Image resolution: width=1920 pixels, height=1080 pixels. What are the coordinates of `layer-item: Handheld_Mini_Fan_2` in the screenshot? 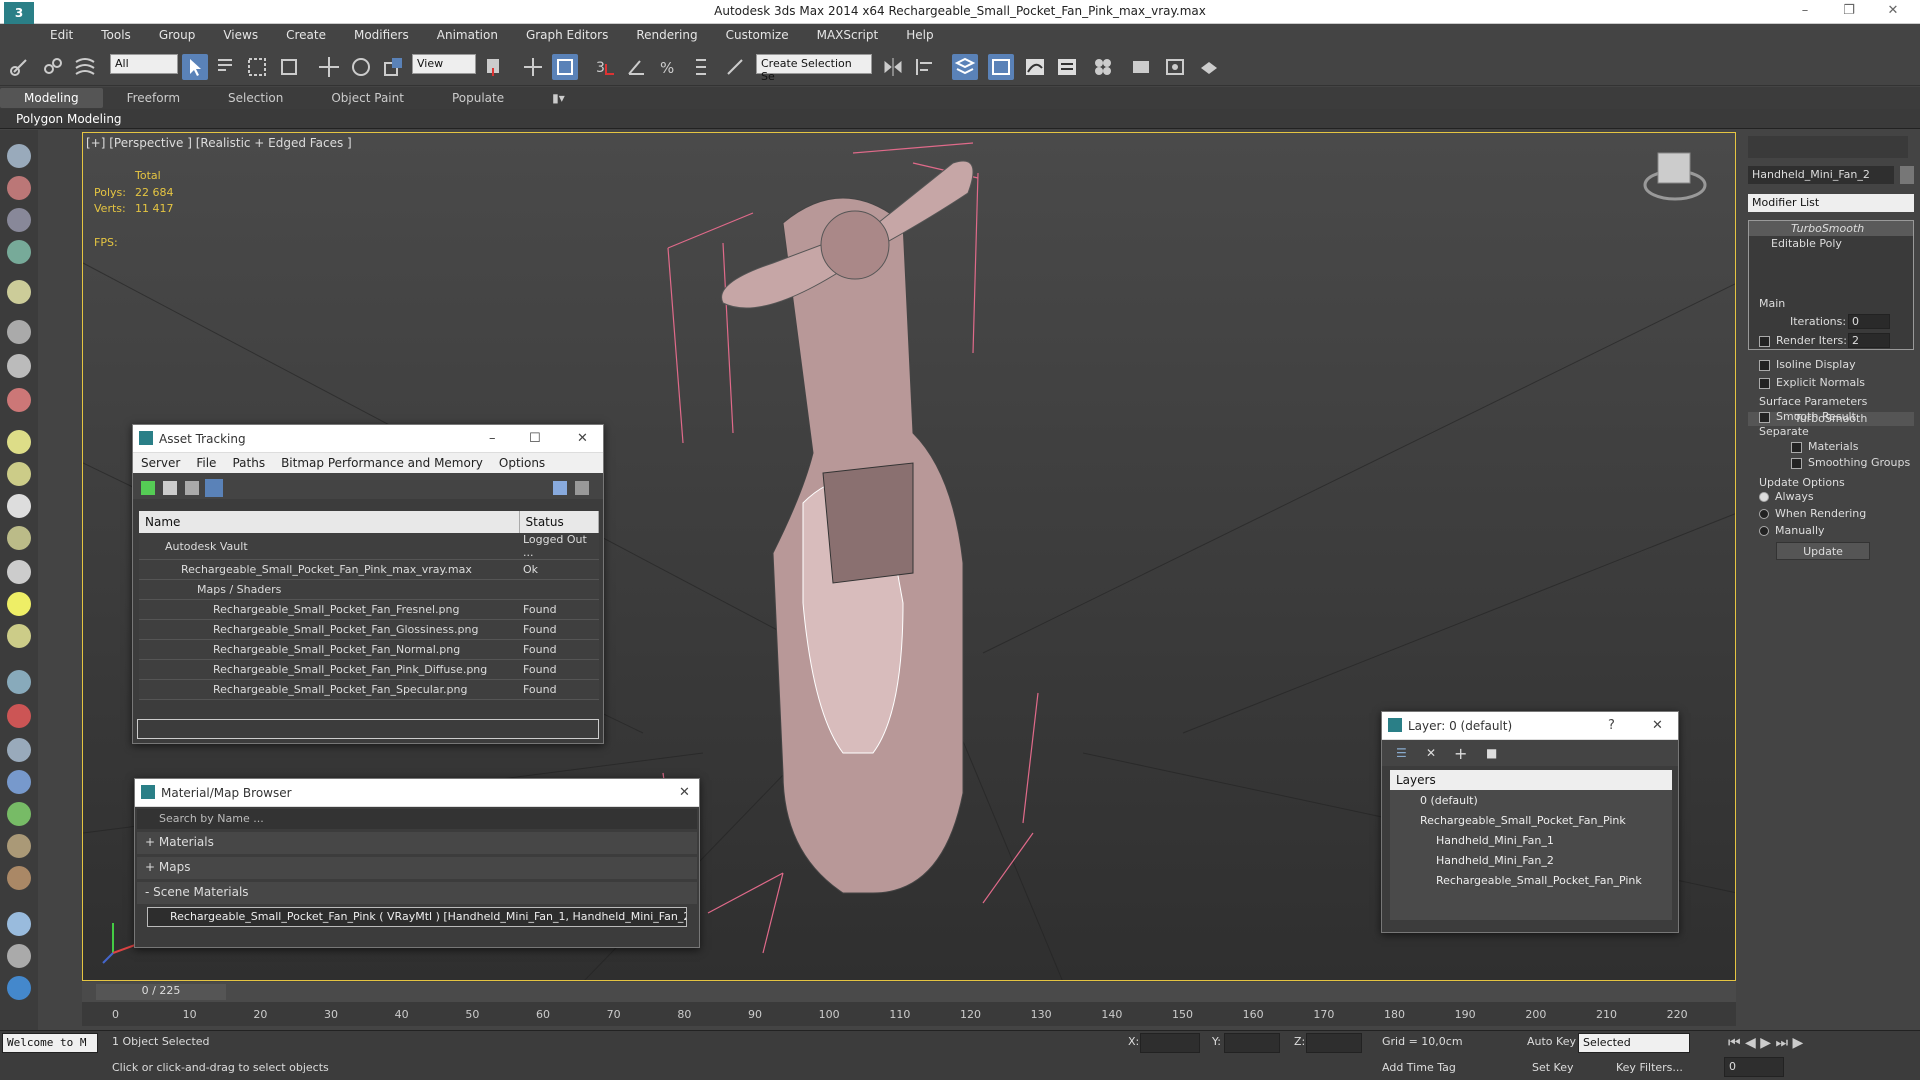 It's located at (1531, 860).